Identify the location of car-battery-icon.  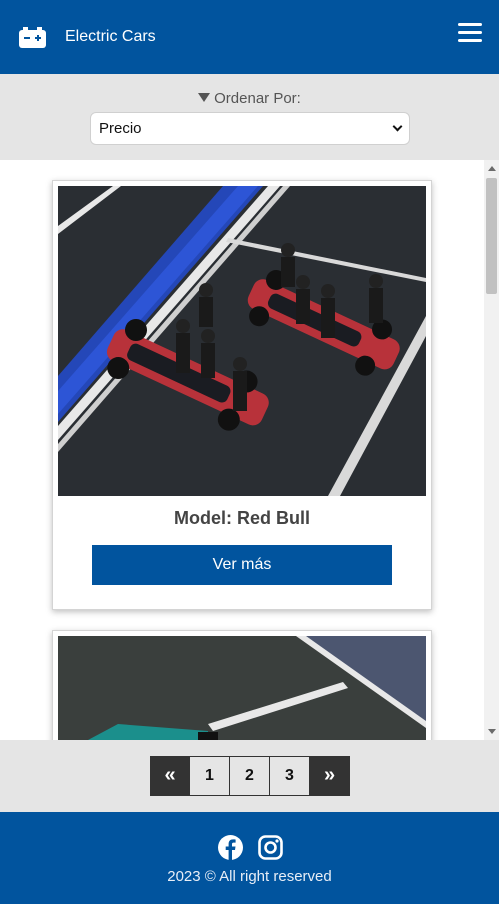
(32, 37).